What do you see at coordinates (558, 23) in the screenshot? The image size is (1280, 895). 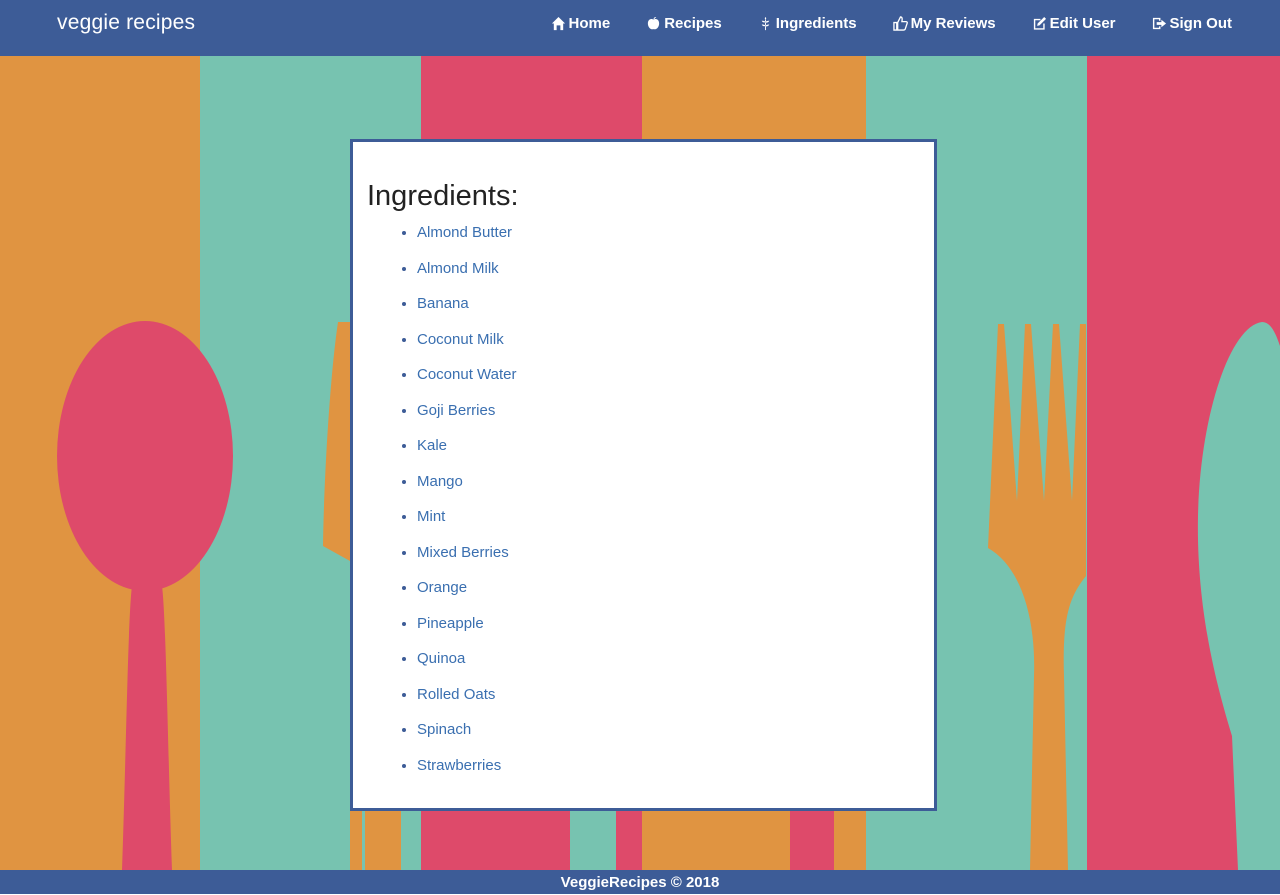 I see `home-icon` at bounding box center [558, 23].